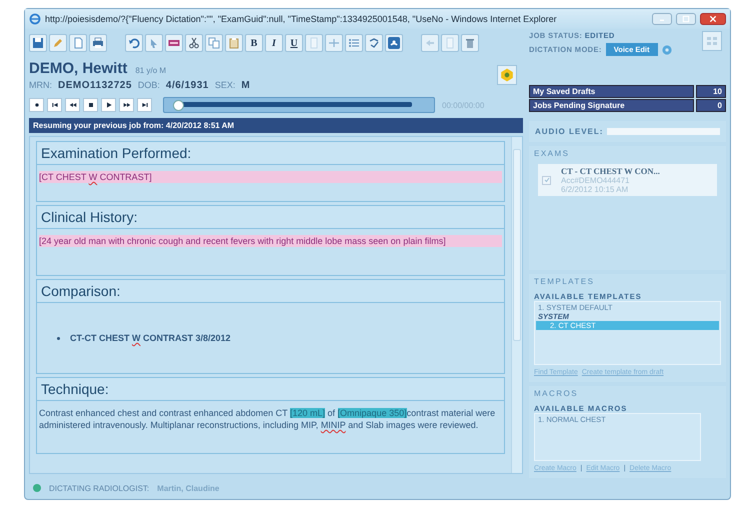  What do you see at coordinates (188, 488) in the screenshot?
I see `radiologist-name: Martin, Claudine` at bounding box center [188, 488].